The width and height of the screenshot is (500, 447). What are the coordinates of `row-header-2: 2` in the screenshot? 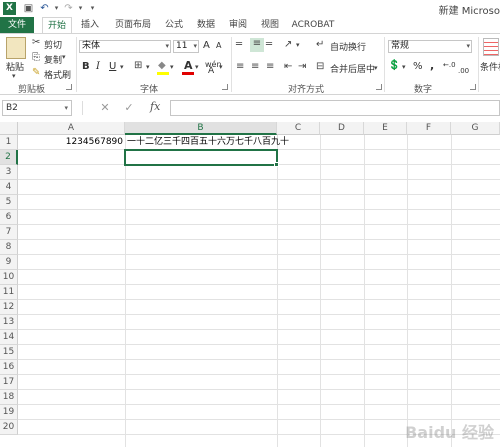 It's located at (9, 157).